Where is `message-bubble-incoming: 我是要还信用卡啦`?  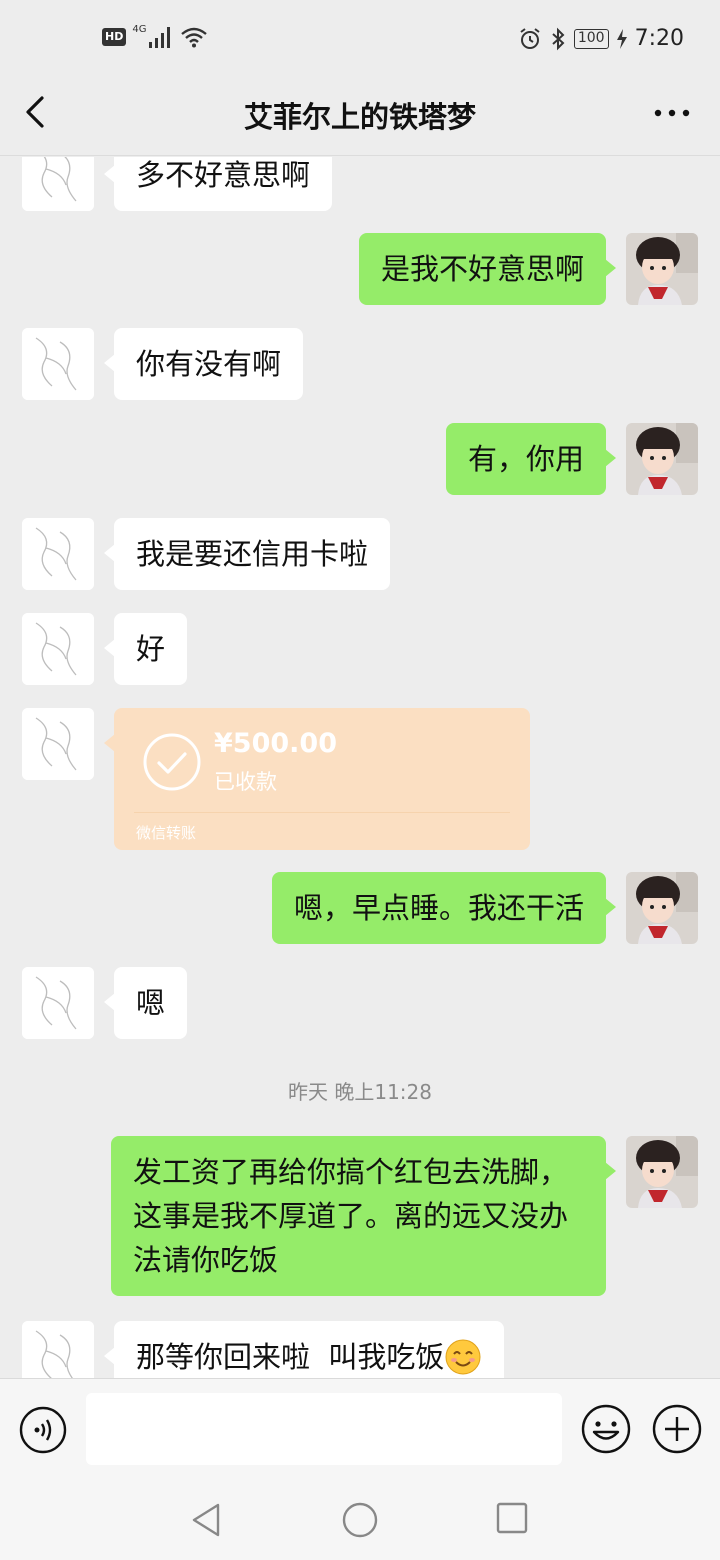 message-bubble-incoming: 我是要还信用卡啦 is located at coordinates (247, 554).